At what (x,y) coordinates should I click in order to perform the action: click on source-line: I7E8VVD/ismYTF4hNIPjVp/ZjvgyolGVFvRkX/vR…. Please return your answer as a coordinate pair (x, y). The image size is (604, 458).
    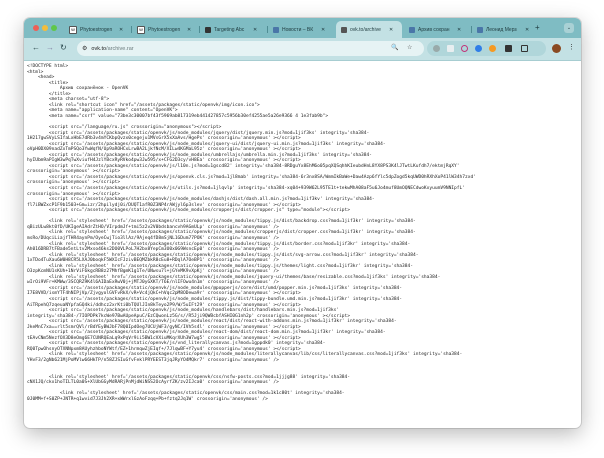
    Looking at the image, I should click on (164, 294).